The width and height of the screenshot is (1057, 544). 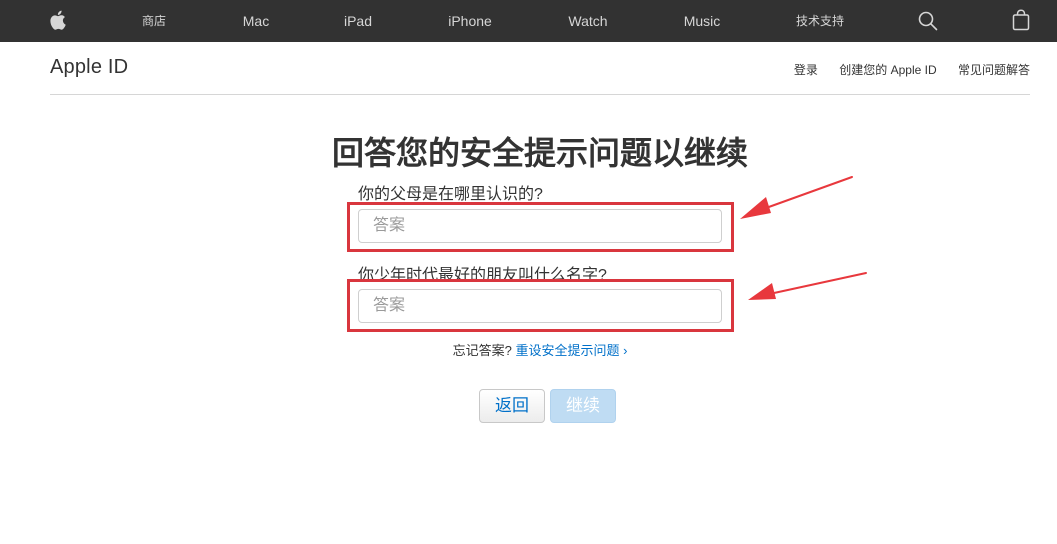 I want to click on page-title: 回答您的安全提示问题以继续, so click(x=539, y=153).